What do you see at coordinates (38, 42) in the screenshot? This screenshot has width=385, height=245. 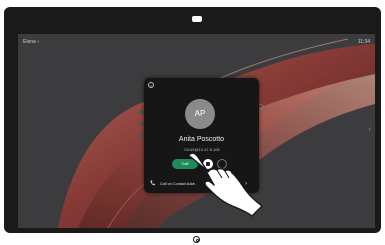 I see `chevron-right-icon: ›` at bounding box center [38, 42].